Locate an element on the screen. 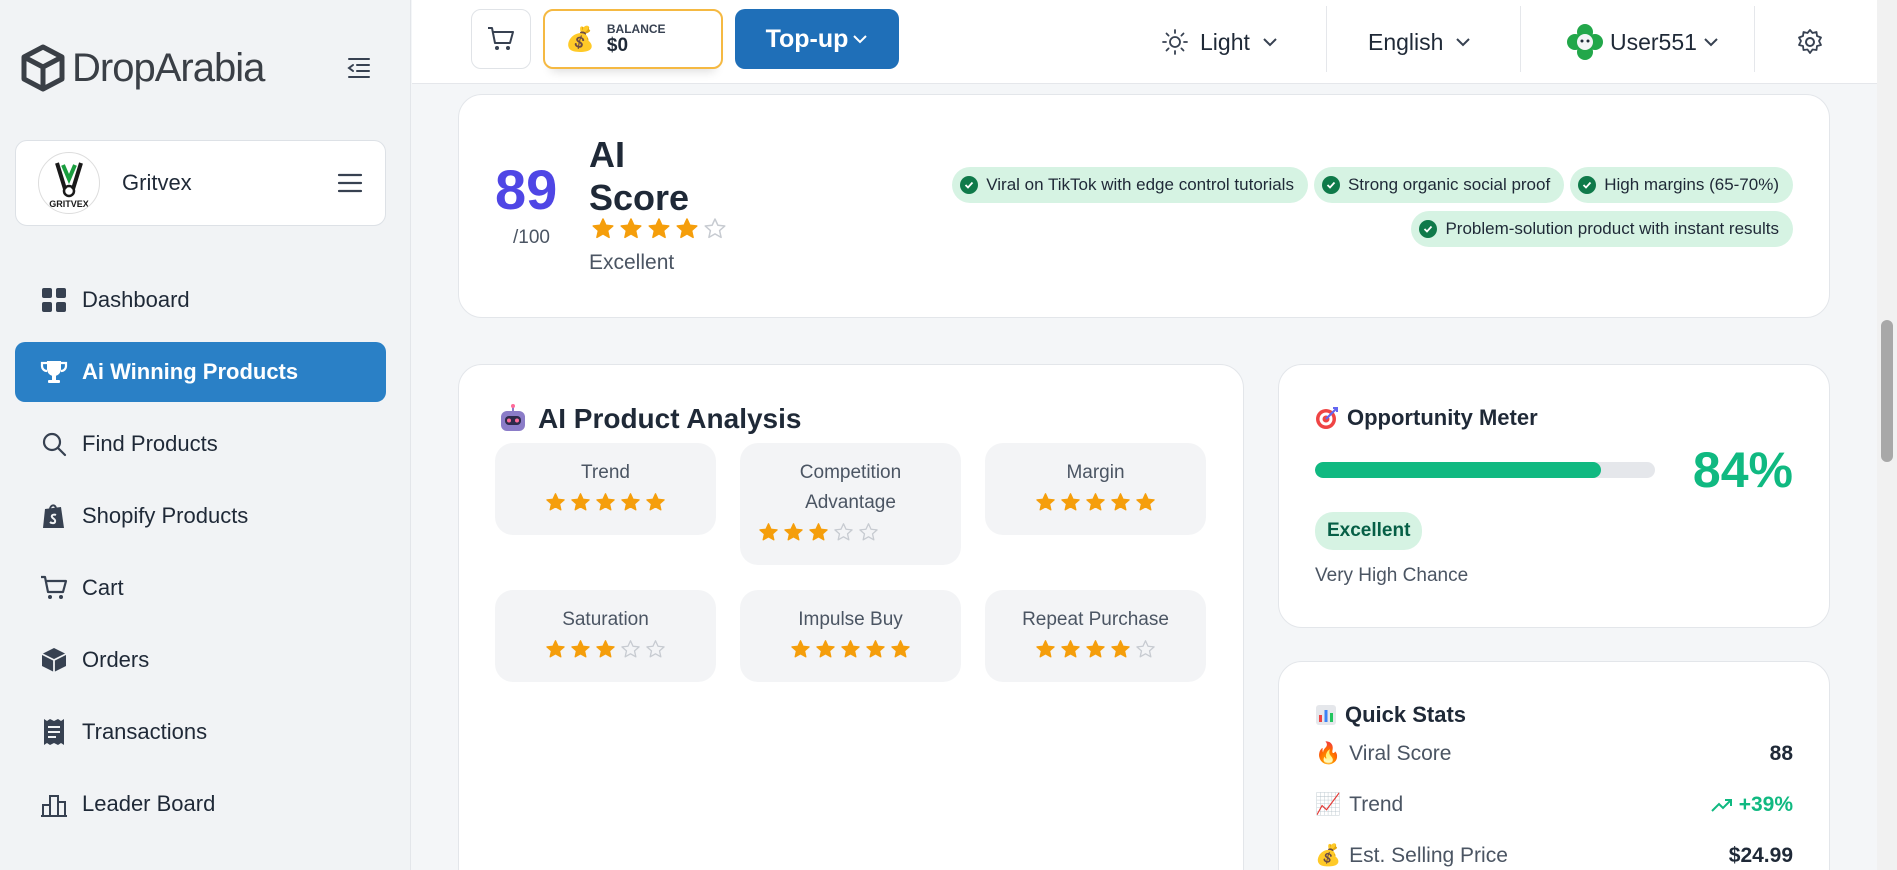 Image resolution: width=1897 pixels, height=870 pixels. sidebar-item-leader-board: Leader Board is located at coordinates (200, 804).